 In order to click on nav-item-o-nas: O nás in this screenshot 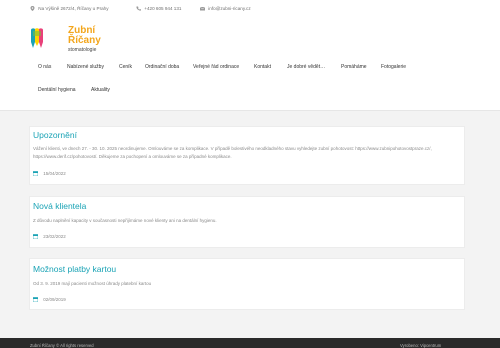, I will do `click(44, 67)`.